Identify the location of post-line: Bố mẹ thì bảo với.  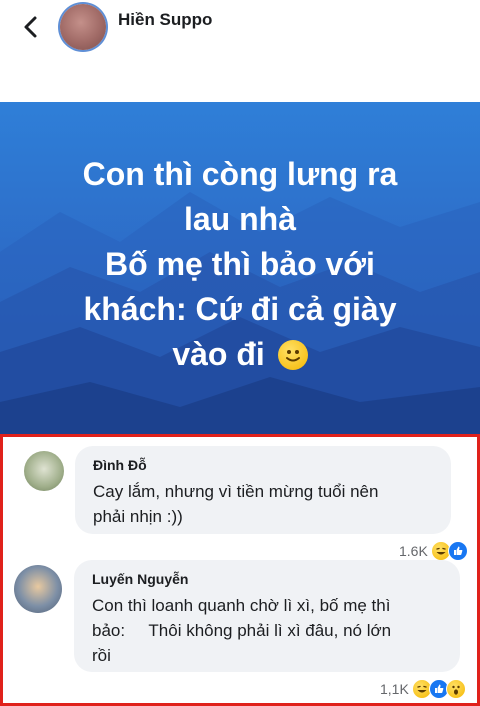
(240, 264).